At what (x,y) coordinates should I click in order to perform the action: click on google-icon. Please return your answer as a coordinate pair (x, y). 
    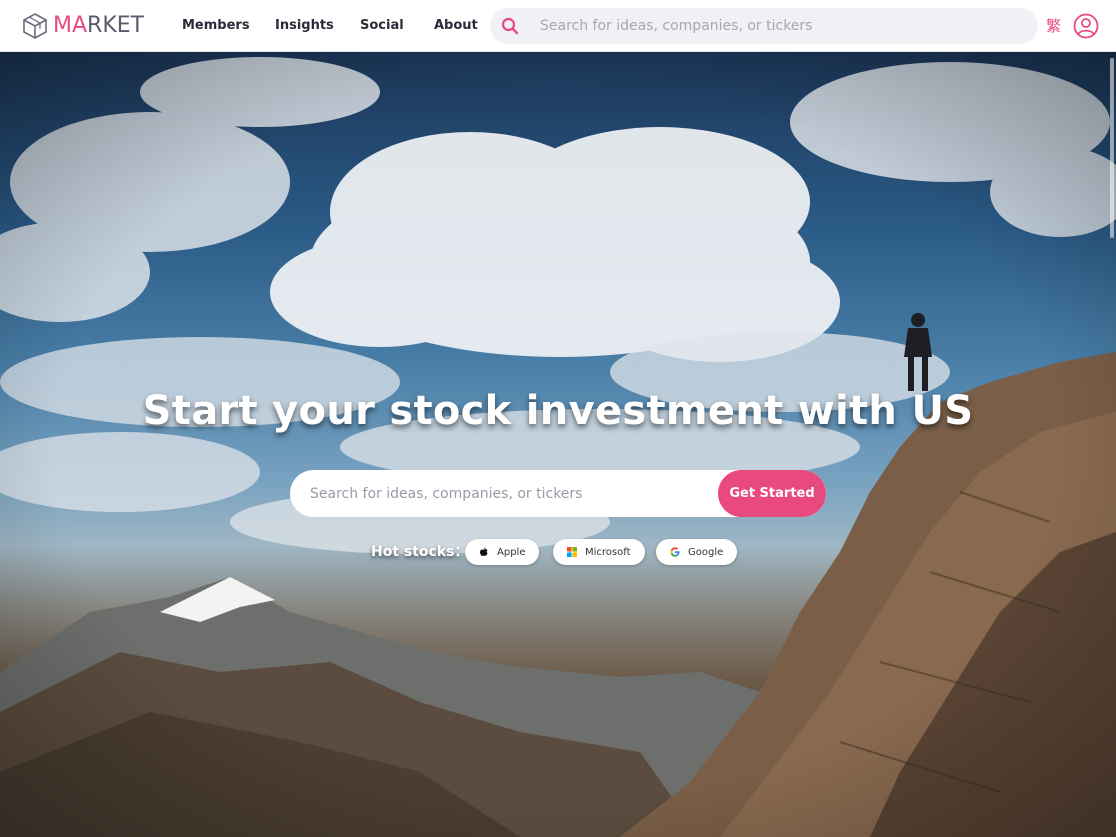
    Looking at the image, I should click on (675, 552).